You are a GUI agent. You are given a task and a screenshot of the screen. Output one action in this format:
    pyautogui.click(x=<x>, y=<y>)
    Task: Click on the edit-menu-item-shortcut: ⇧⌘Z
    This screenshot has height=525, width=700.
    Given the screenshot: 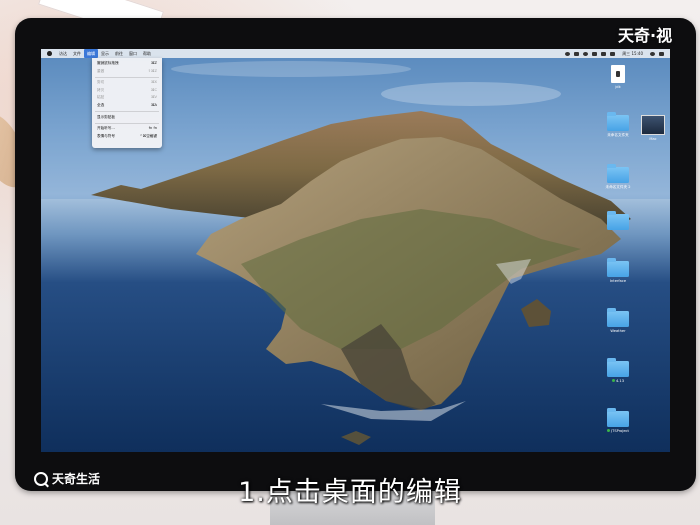 What is the action you would take?
    pyautogui.click(x=152, y=70)
    